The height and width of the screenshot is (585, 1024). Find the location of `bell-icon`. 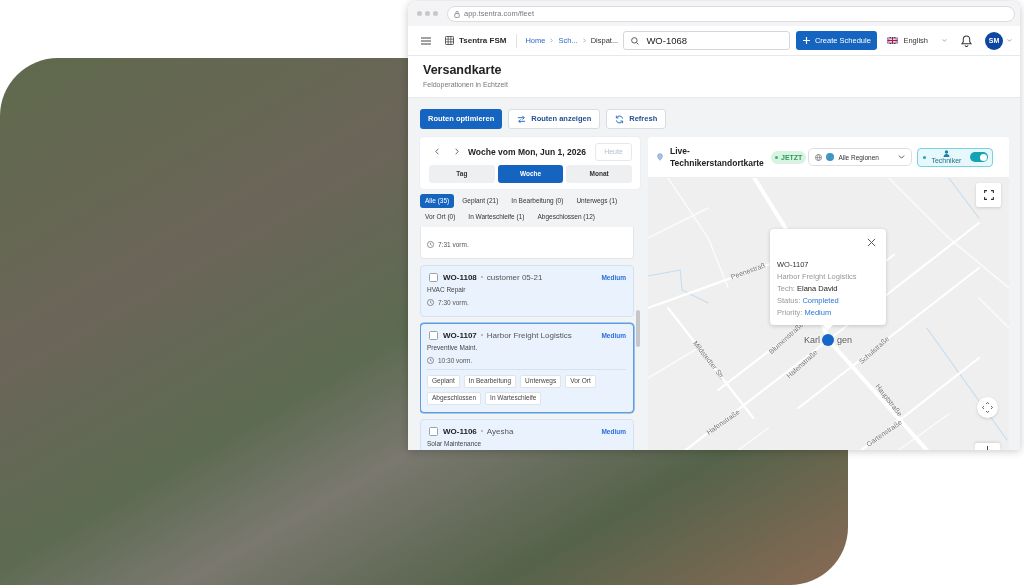

bell-icon is located at coordinates (966, 40).